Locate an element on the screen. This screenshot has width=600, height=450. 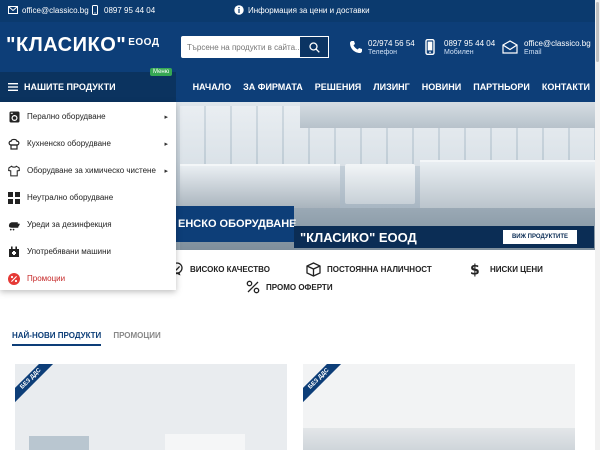
product-tabs: НАЙ-НОВИ ПРОДУКТИ ПРОМОЦИИ is located at coordinates (86, 338).